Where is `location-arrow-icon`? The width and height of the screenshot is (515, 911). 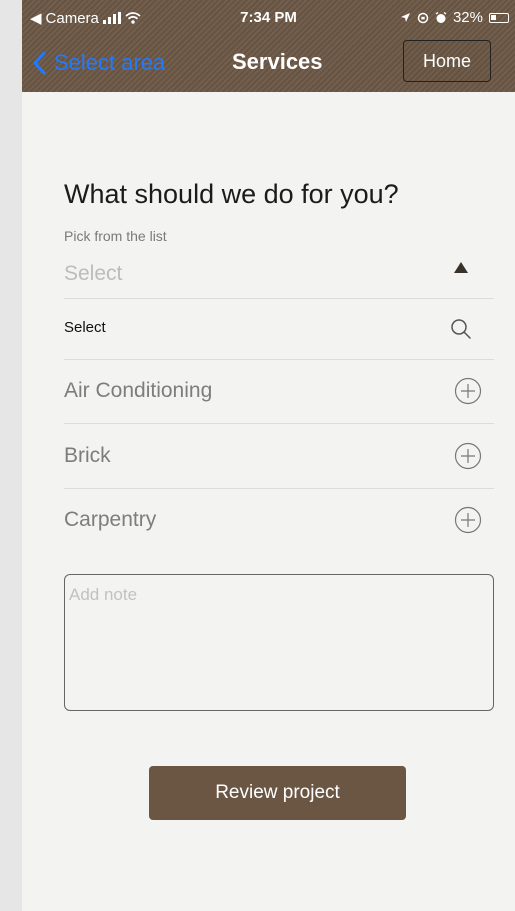 location-arrow-icon is located at coordinates (405, 17).